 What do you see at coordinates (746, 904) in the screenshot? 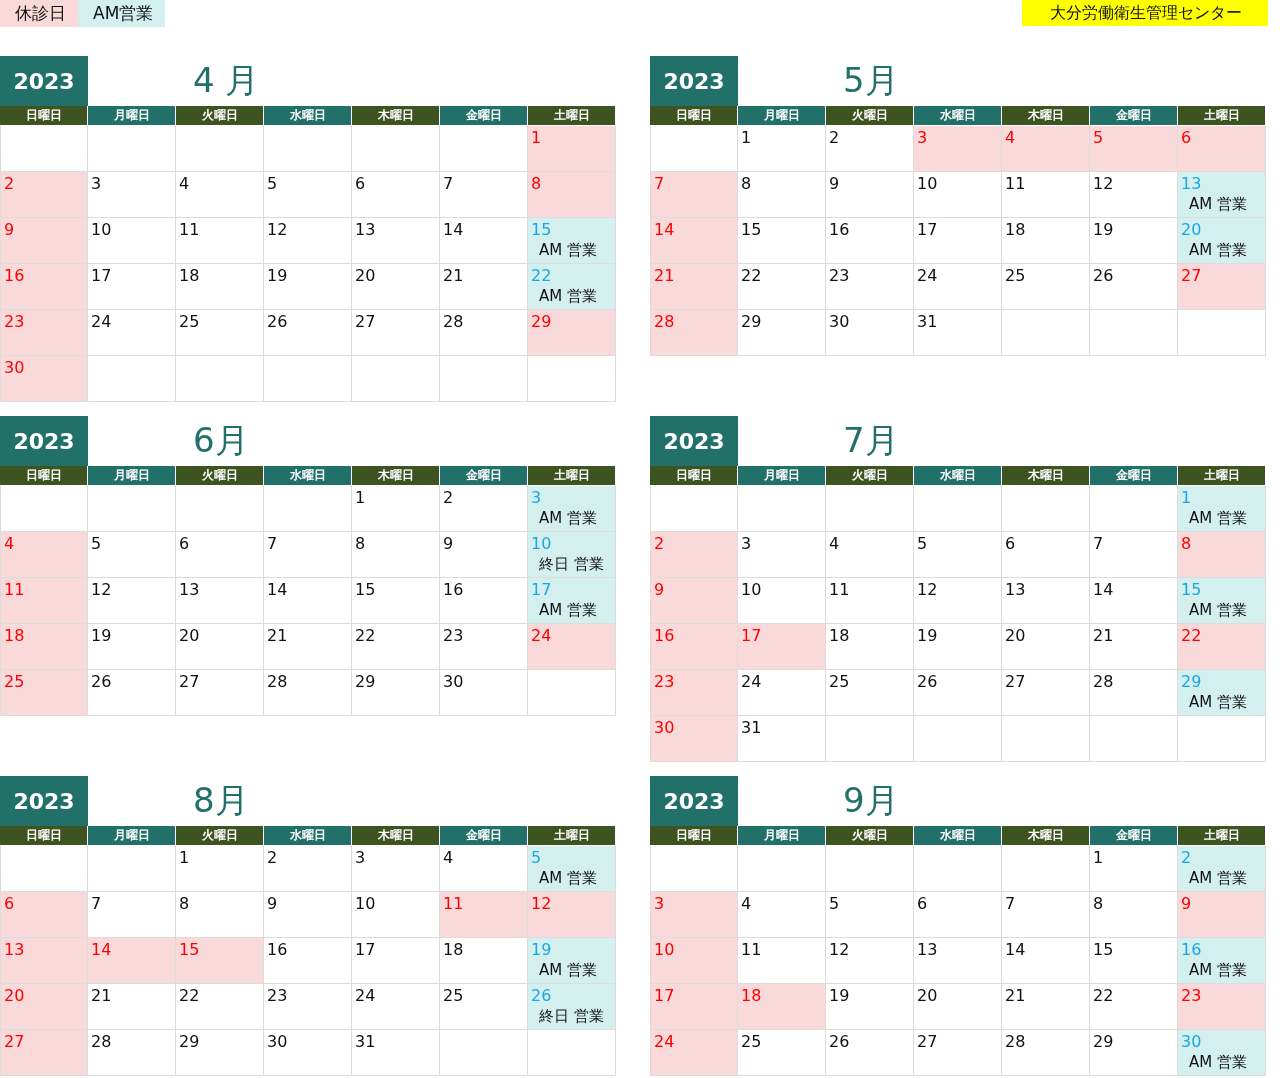
I see `day-number: 4` at bounding box center [746, 904].